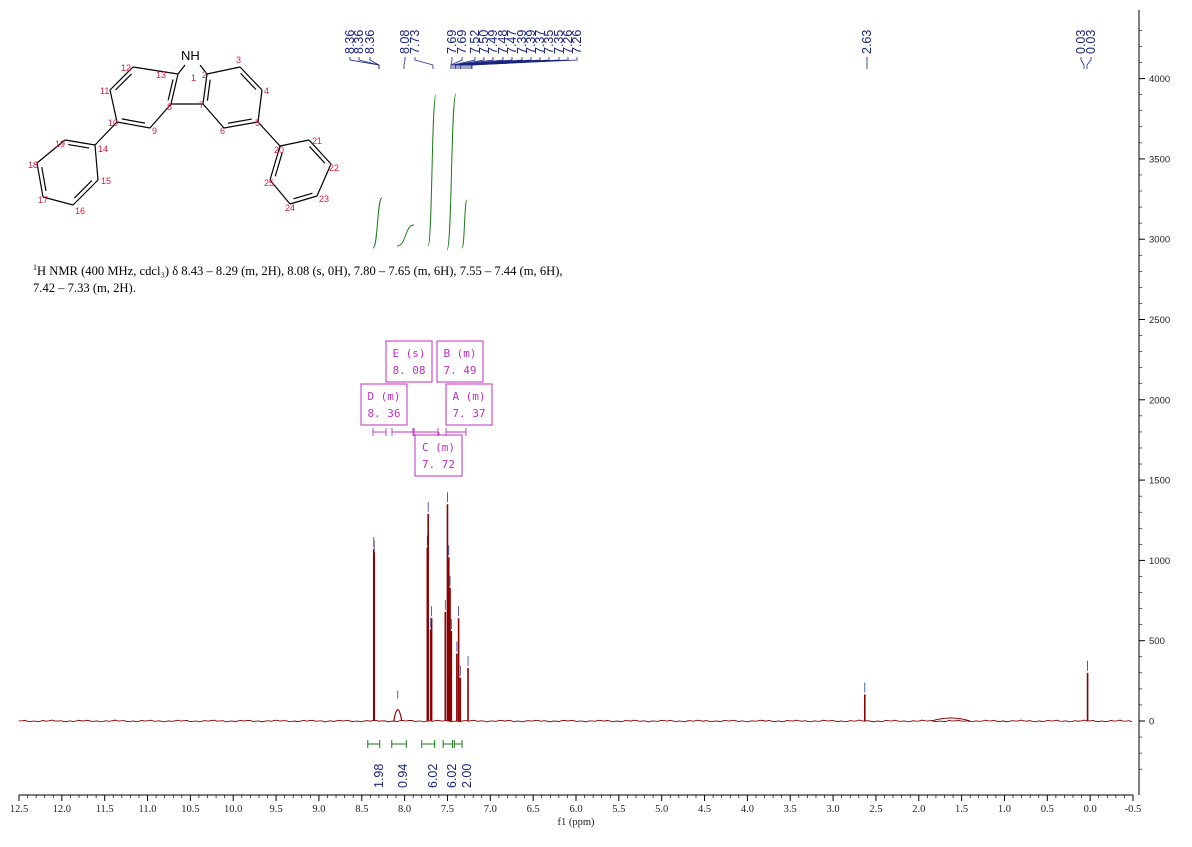  What do you see at coordinates (790, 809) in the screenshot?
I see `x-tick-label: 3.5` at bounding box center [790, 809].